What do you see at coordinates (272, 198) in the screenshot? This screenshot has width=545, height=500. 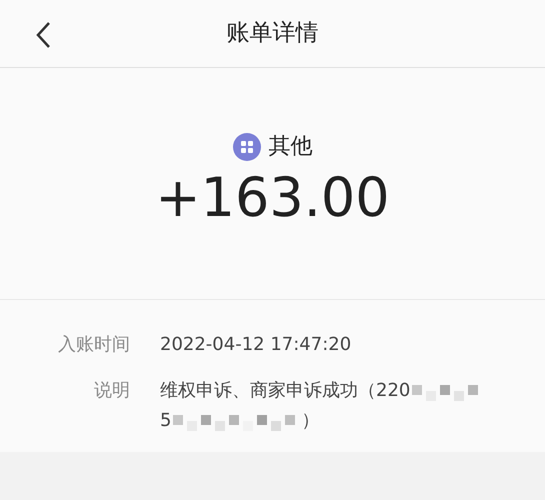 I see `amount: +163.00` at bounding box center [272, 198].